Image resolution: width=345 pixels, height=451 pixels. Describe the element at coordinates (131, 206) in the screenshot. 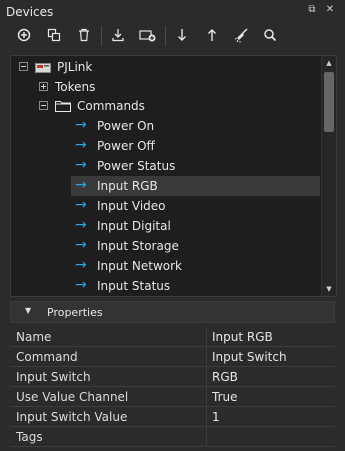

I see `command-label: Input Video` at that location.